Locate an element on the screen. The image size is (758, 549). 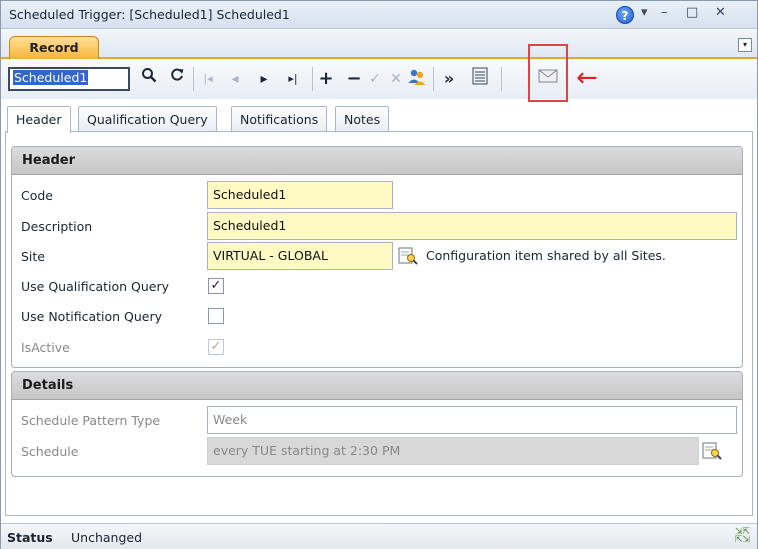
save-record-button: ✓ is located at coordinates (375, 79).